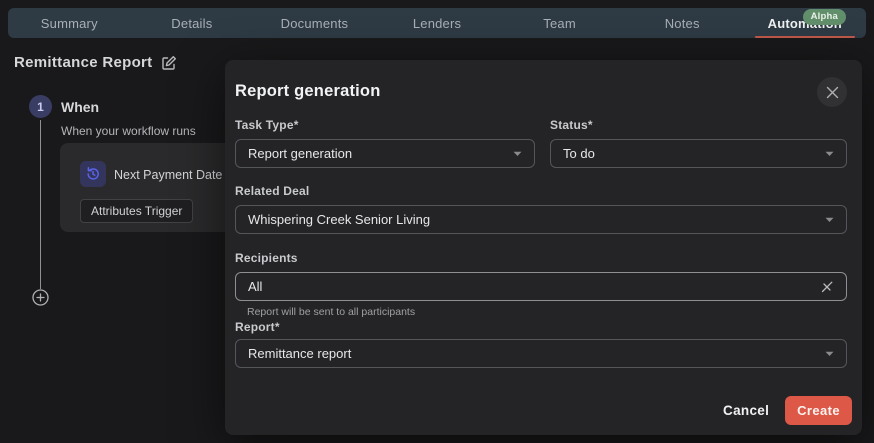  I want to click on plus-circle-icon, so click(40, 297).